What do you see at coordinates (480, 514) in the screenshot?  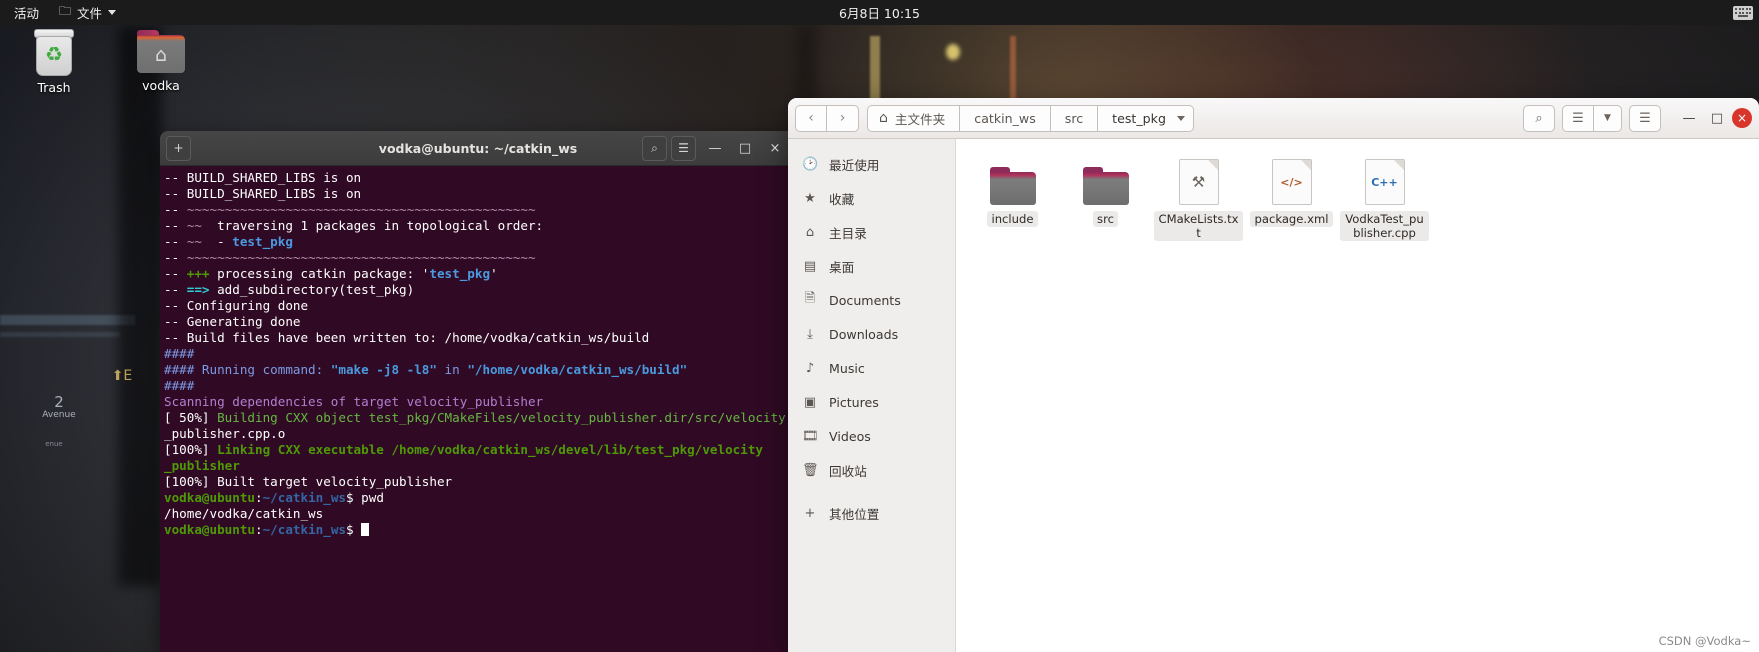 I see `terminal-line: /home/vodka/catkin_ws` at bounding box center [480, 514].